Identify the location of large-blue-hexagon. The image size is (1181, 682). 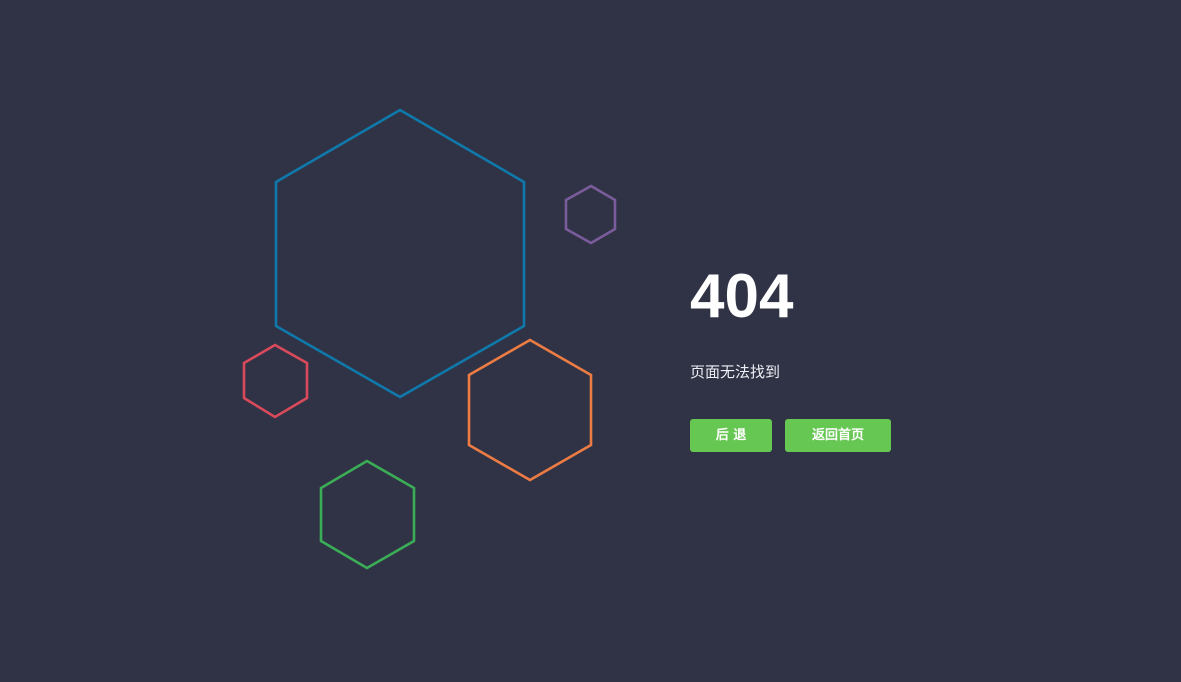
(400, 253).